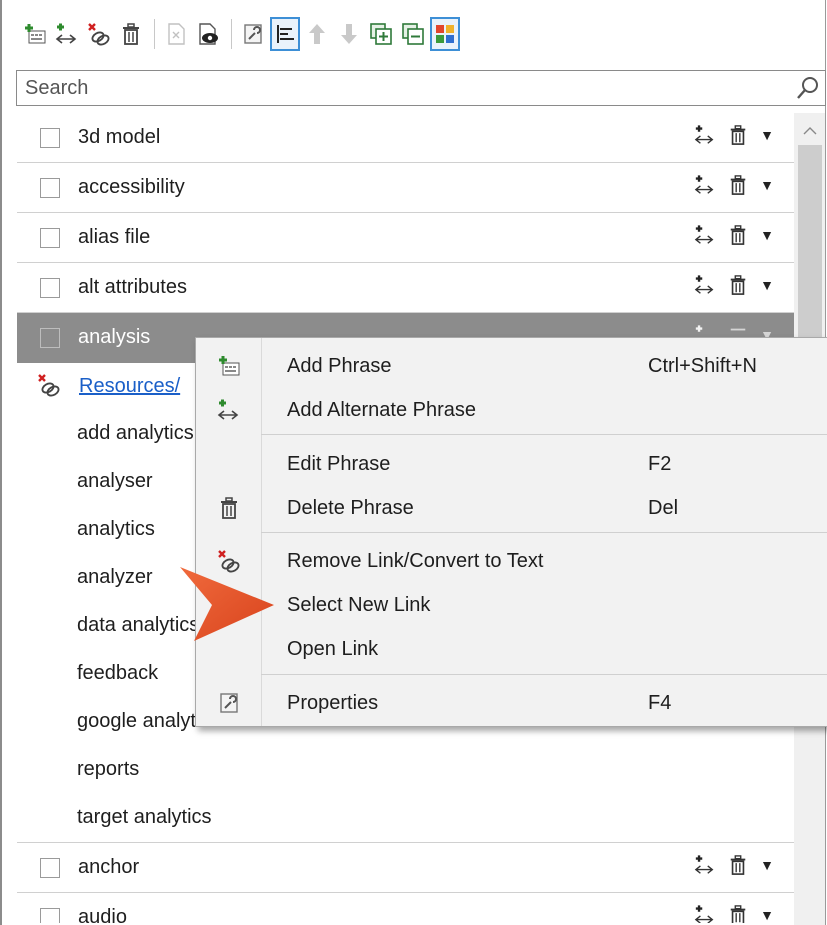 The image size is (827, 925). What do you see at coordinates (114, 337) in the screenshot?
I see `item-label: analysis` at bounding box center [114, 337].